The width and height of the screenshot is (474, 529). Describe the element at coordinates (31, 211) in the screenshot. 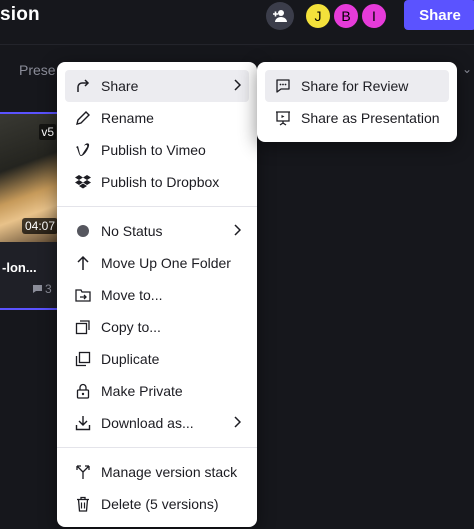

I see `asset-card: v5 04:07 -lon... 3` at that location.